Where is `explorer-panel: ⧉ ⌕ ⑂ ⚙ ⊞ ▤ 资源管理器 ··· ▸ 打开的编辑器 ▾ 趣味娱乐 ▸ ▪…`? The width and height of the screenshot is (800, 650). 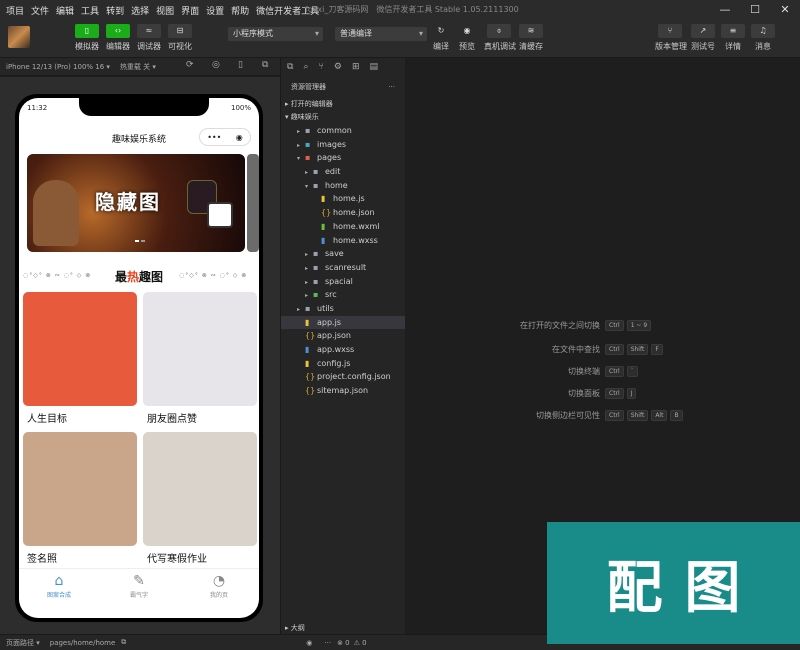 explorer-panel: ⧉ ⌕ ⑂ ⚙ ⊞ ▤ 资源管理器 ··· ▸ 打开的编辑器 ▾ 趣味娱乐 ▸ ▪… is located at coordinates (342, 346).